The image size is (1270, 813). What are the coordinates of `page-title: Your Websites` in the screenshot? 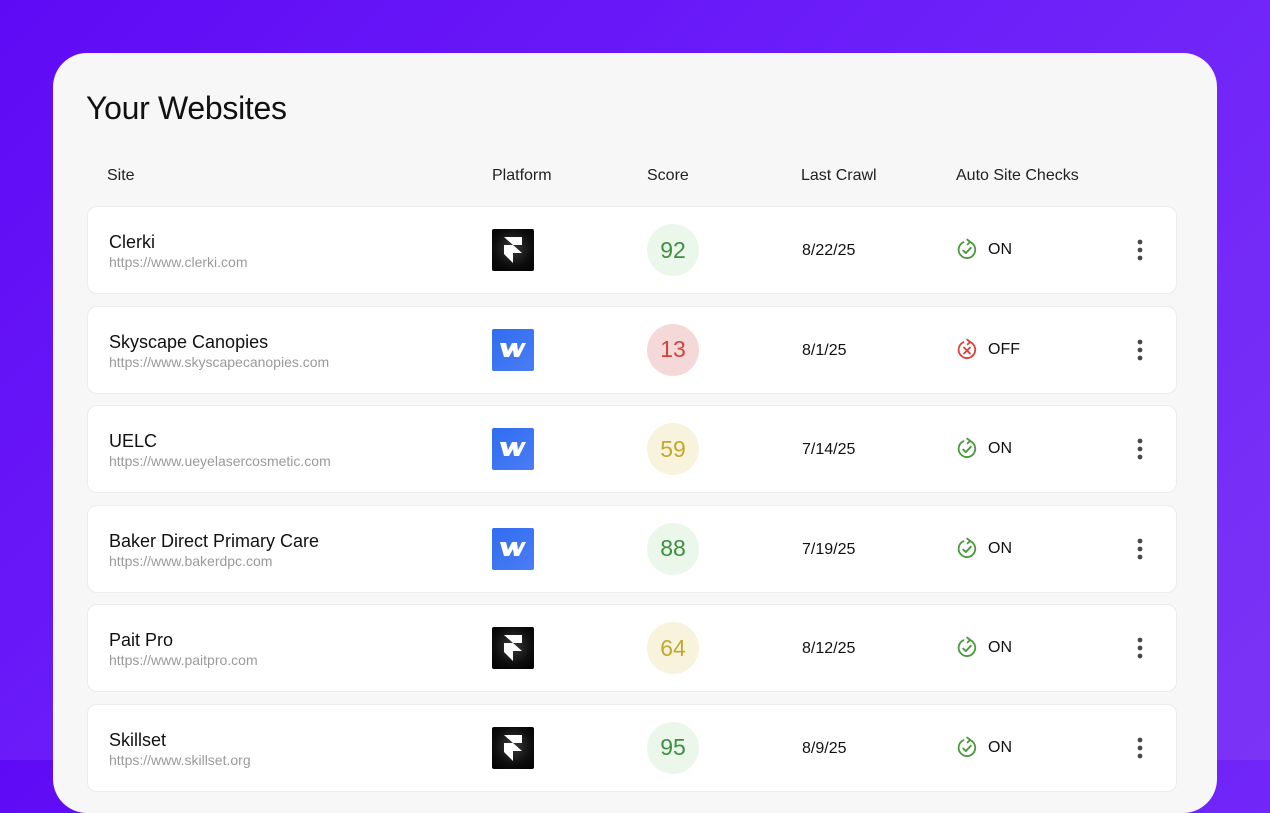 It's located at (186, 108).